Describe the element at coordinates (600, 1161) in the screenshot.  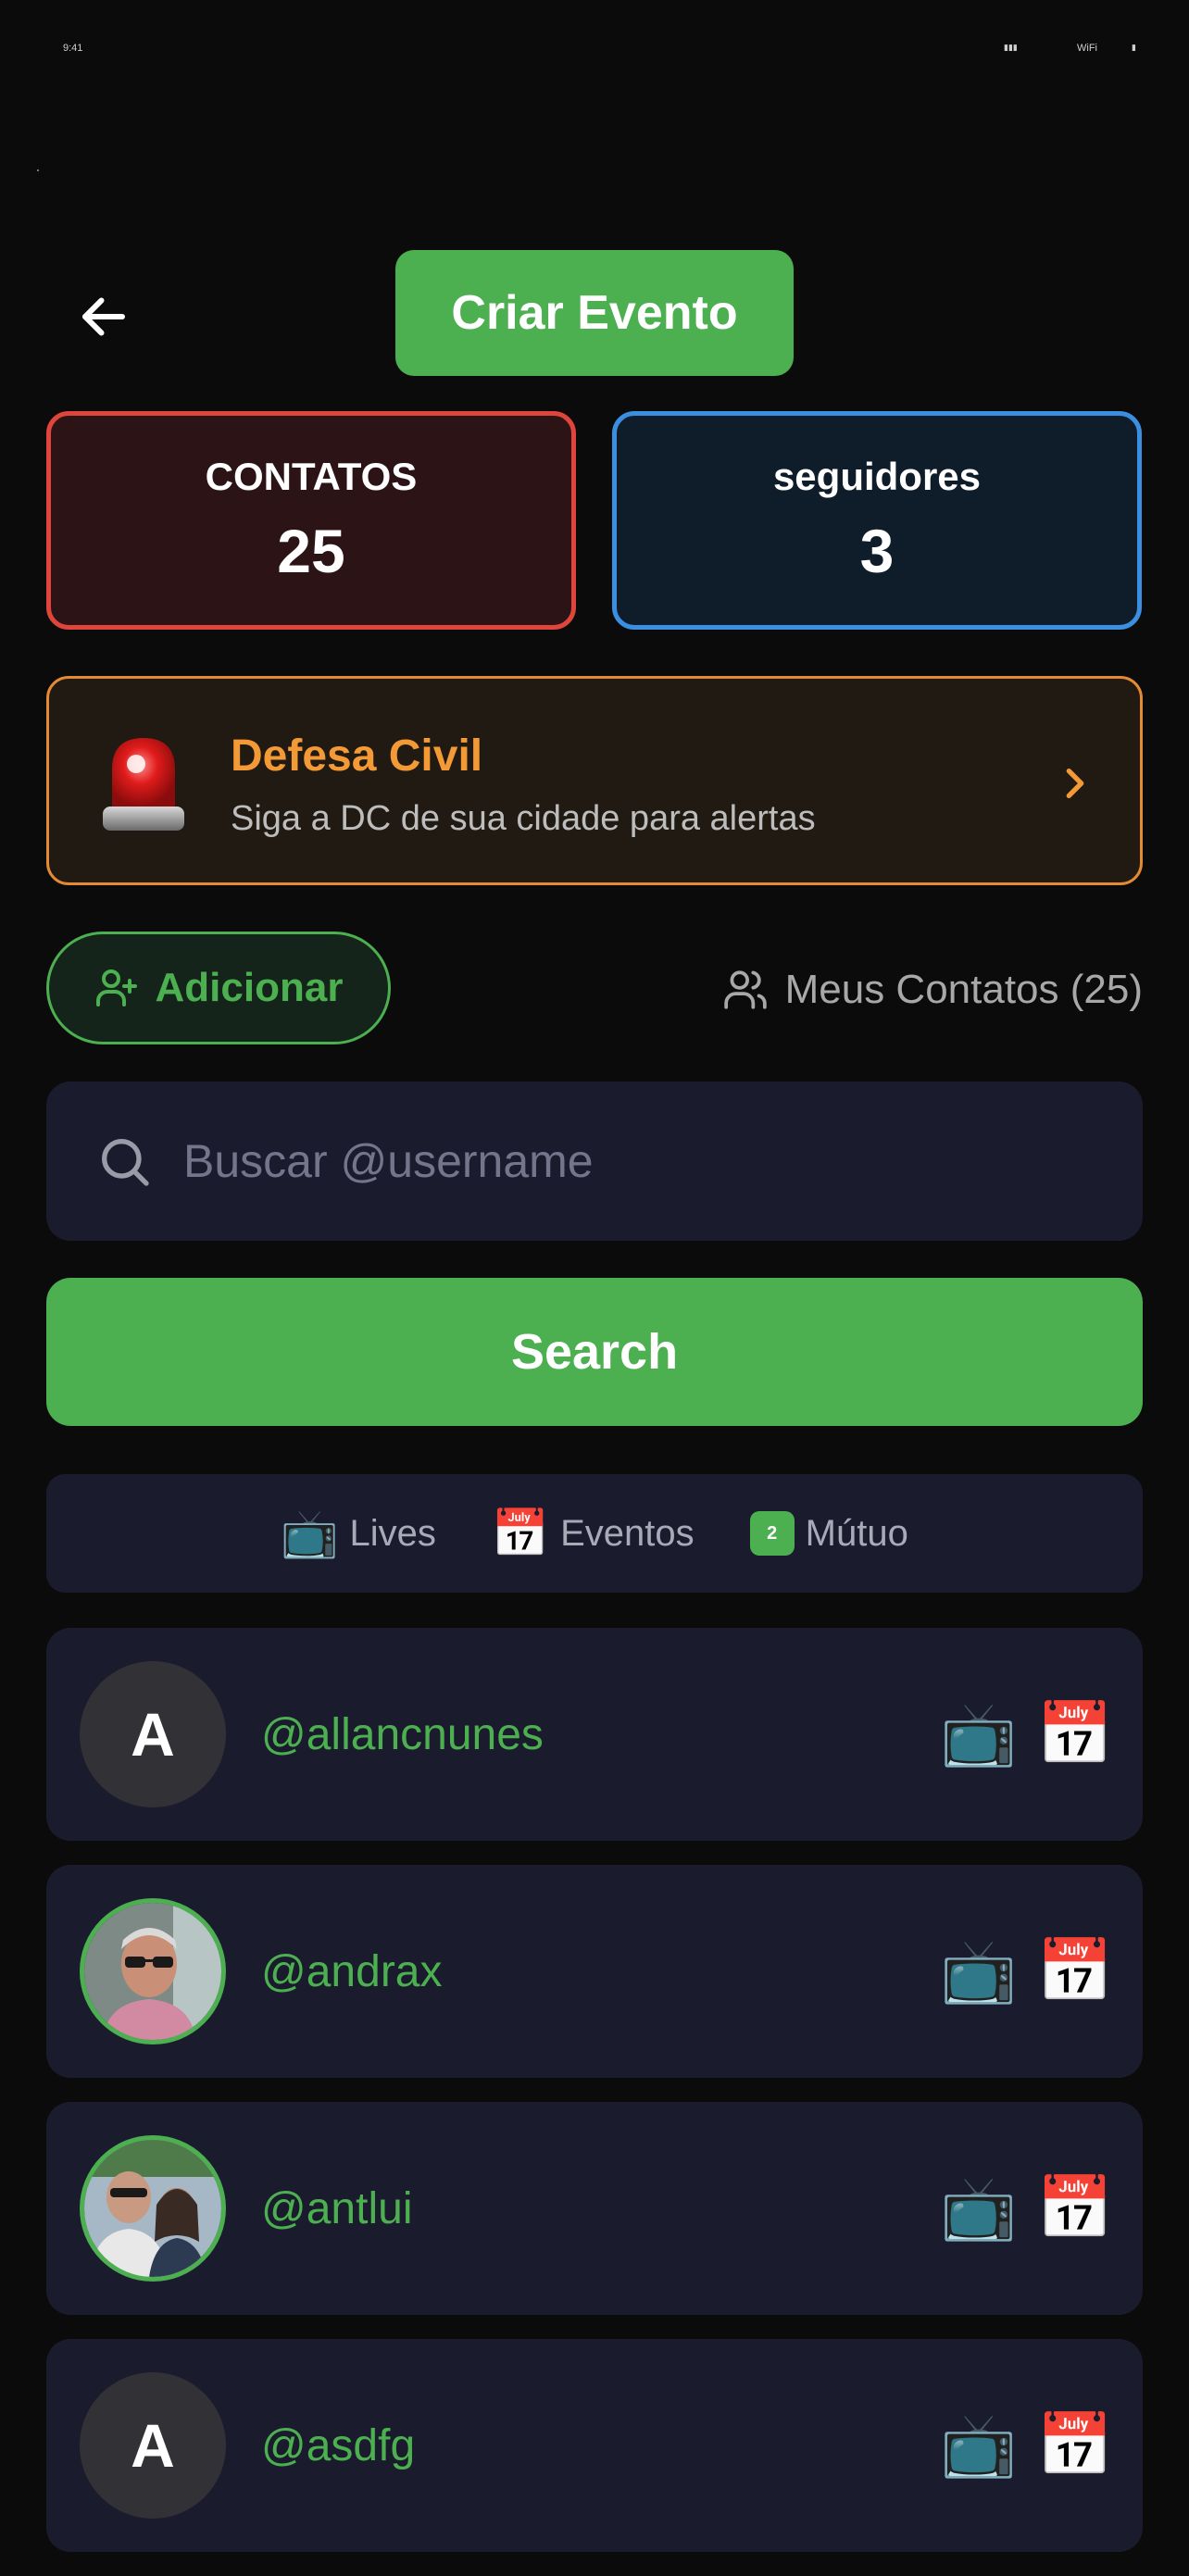
I see `search-input` at that location.